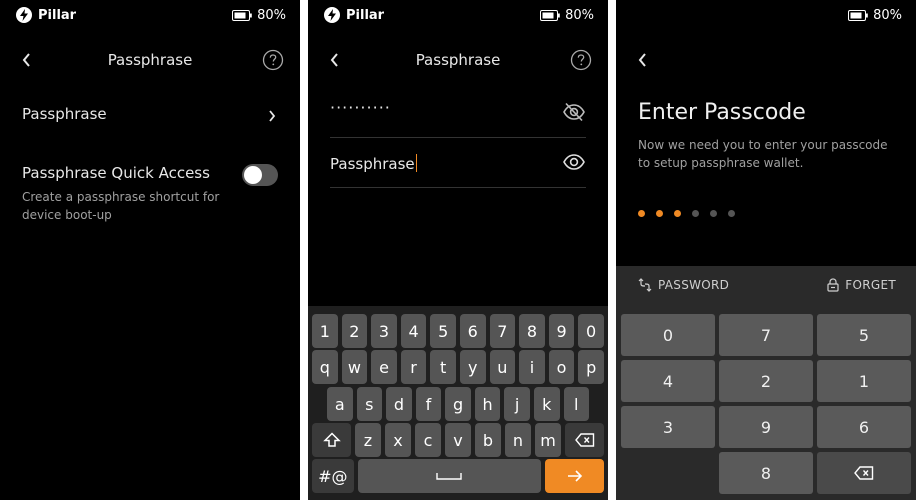 The image size is (916, 500). What do you see at coordinates (369, 404) in the screenshot?
I see `key: s` at bounding box center [369, 404].